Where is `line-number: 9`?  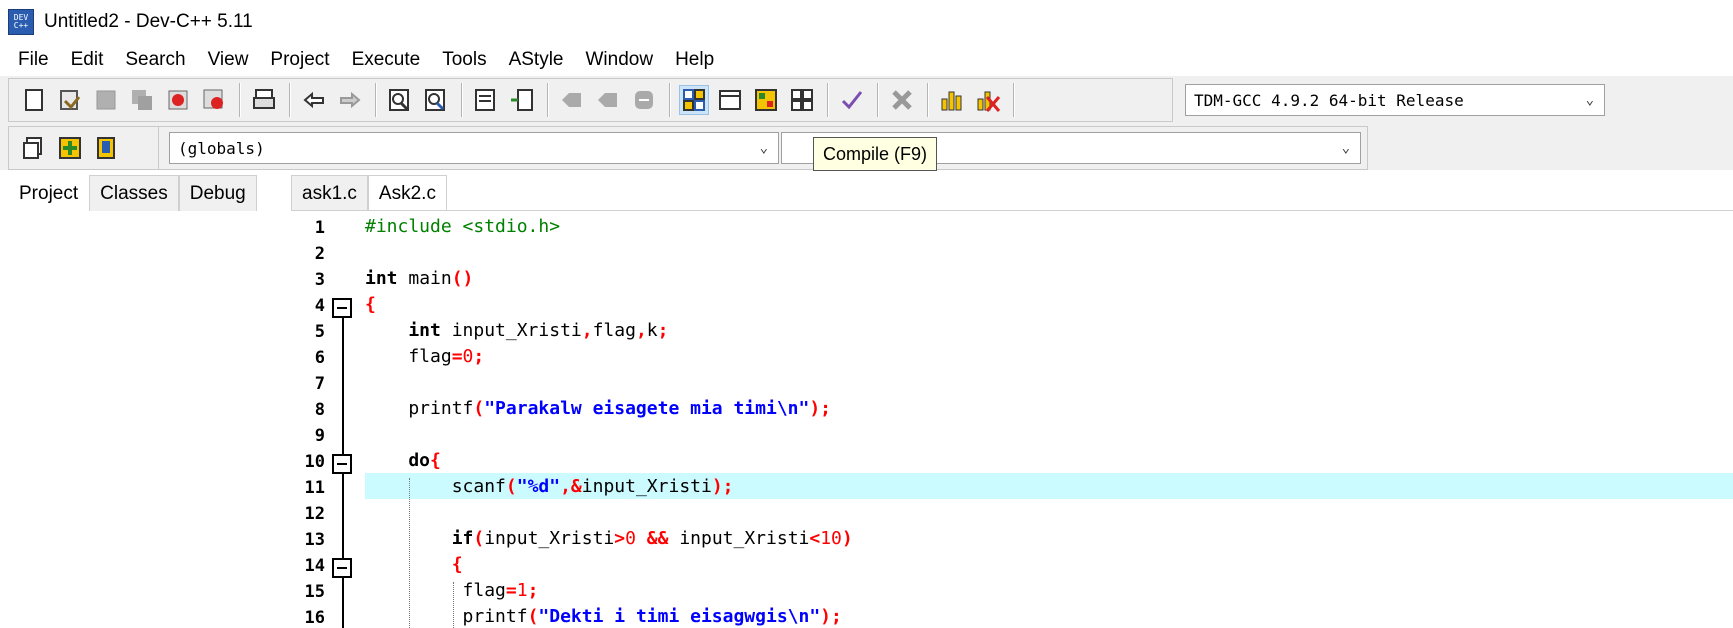 line-number: 9 is located at coordinates (319, 436).